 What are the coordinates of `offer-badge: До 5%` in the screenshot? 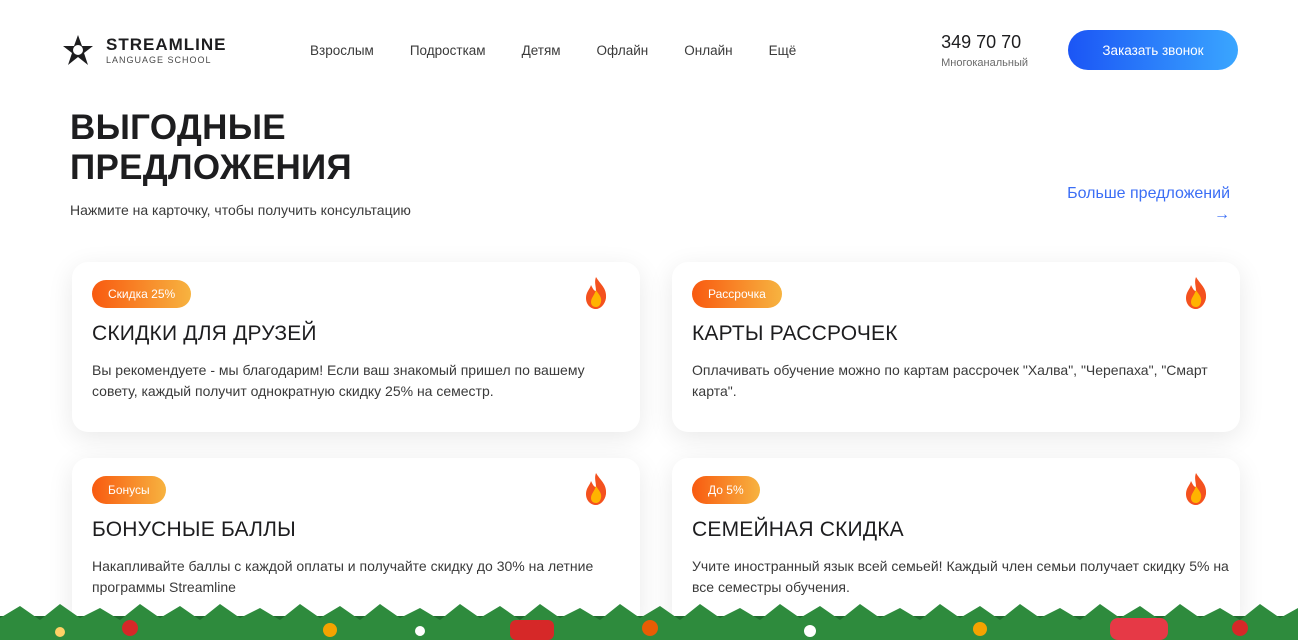 It's located at (726, 490).